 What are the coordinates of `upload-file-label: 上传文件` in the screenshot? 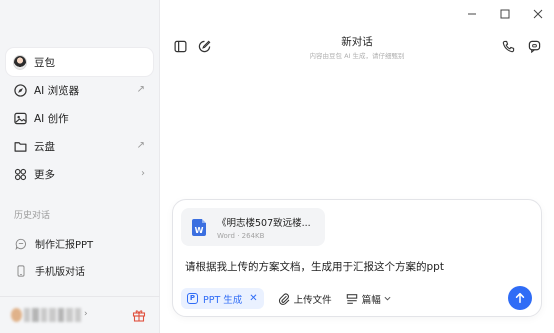 It's located at (312, 300).